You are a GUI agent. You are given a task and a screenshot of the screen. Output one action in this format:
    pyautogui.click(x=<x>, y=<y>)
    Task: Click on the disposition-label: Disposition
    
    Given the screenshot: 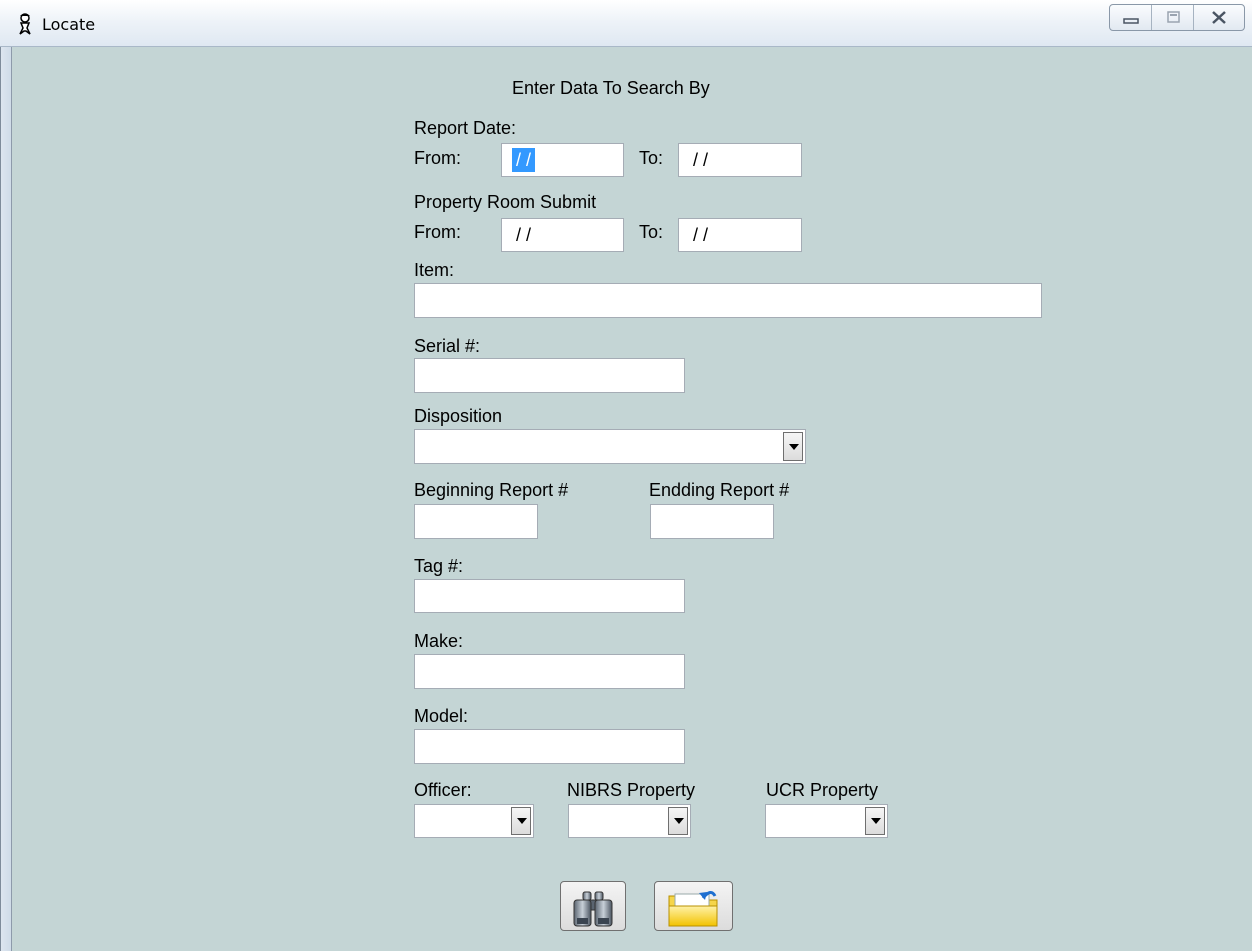 What is the action you would take?
    pyautogui.click(x=458, y=416)
    